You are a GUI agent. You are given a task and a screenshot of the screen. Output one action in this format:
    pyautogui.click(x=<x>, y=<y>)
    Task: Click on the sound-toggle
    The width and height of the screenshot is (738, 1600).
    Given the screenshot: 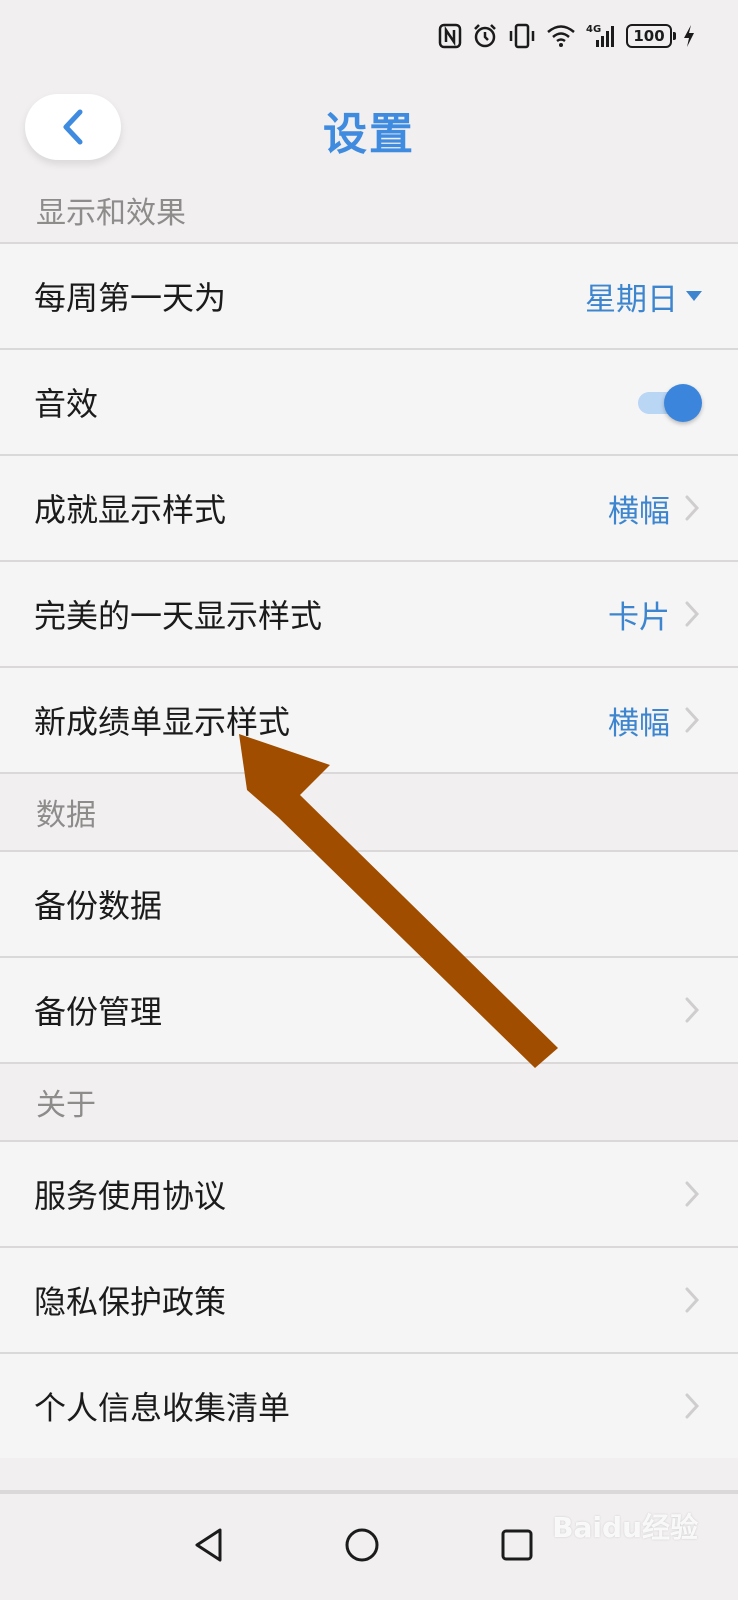 What is the action you would take?
    pyautogui.click(x=670, y=403)
    